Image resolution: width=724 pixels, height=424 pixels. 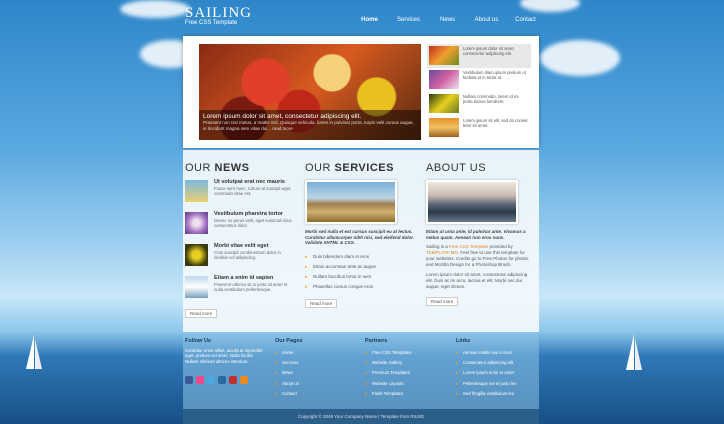 What do you see at coordinates (34, 352) in the screenshot?
I see `sailboat-left` at bounding box center [34, 352].